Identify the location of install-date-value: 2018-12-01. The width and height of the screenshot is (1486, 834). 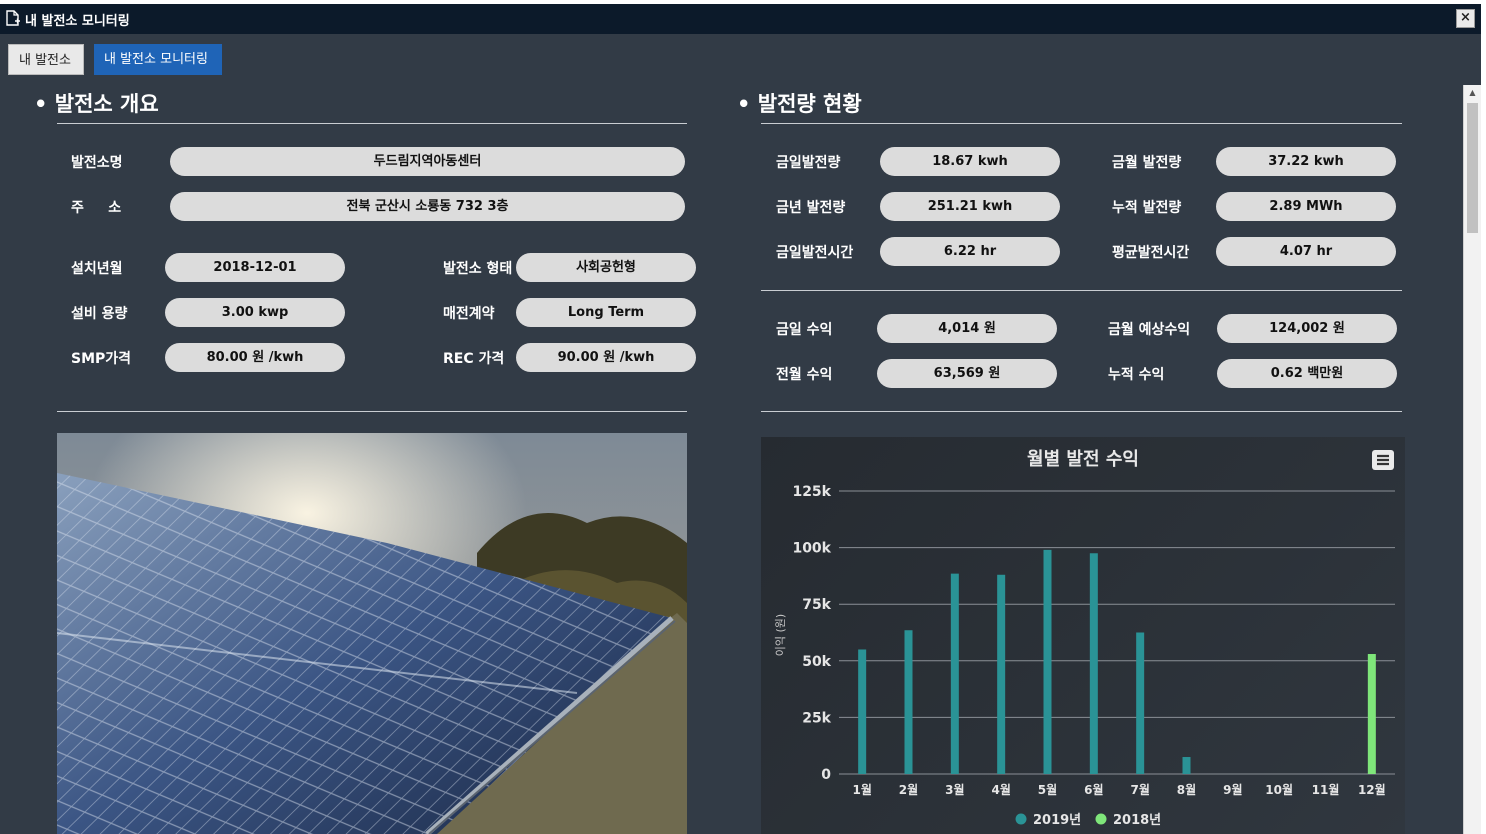
(255, 267).